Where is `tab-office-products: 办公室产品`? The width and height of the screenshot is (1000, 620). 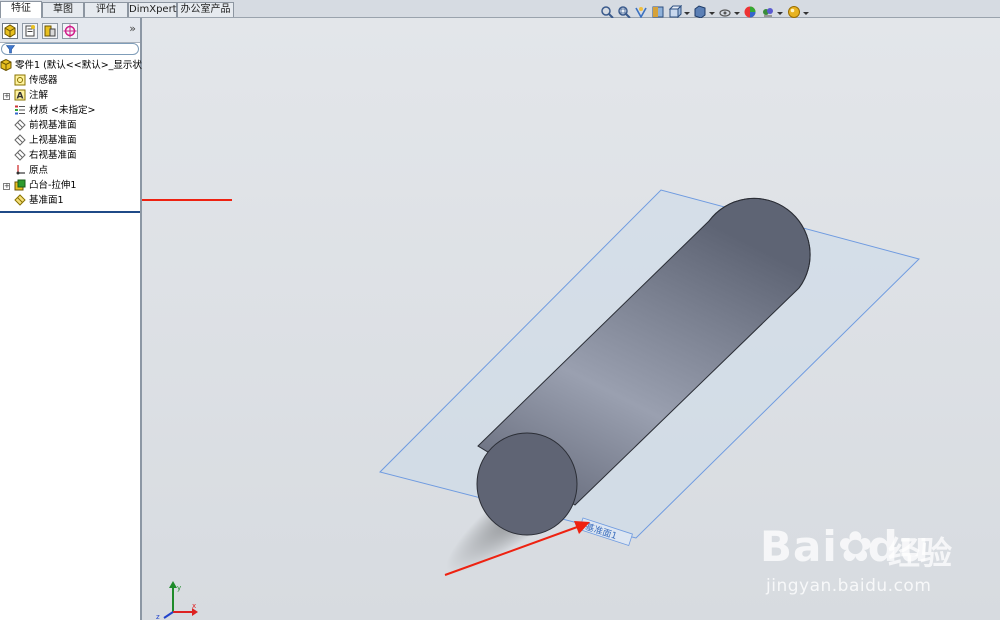 tab-office-products: 办公室产品 is located at coordinates (205, 9).